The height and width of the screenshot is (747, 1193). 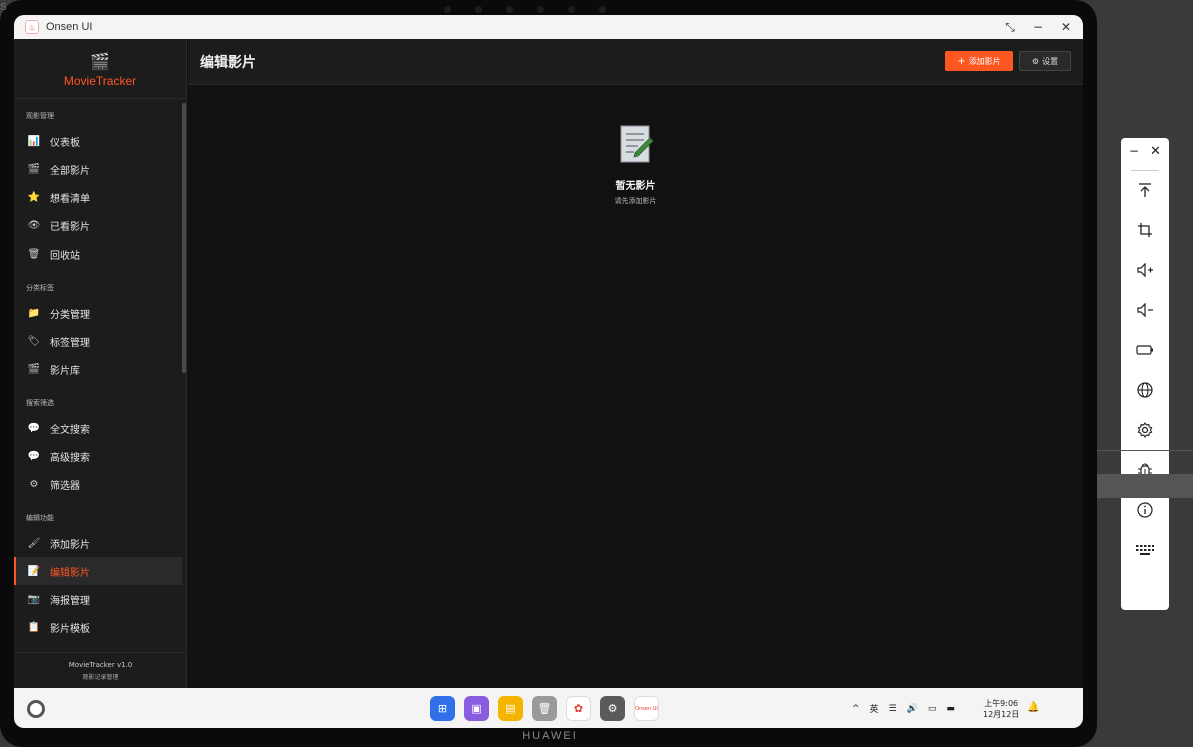 I want to click on sidebar-item-label: 影片模板, so click(x=70, y=630).